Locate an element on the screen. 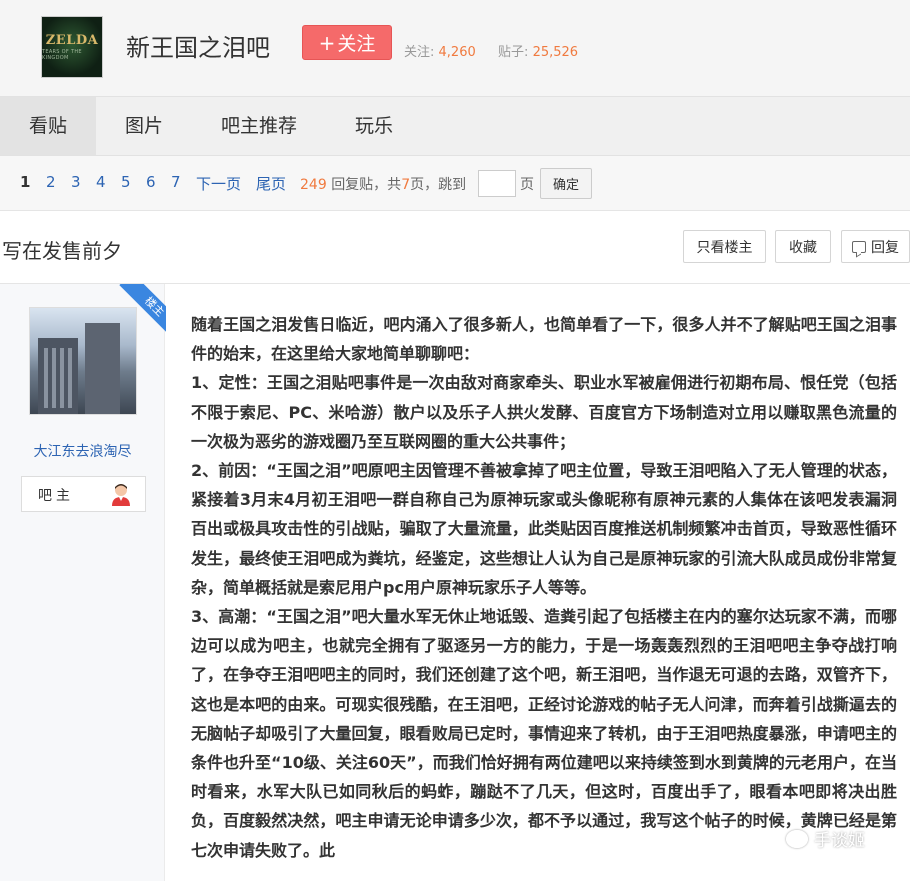 This screenshot has width=910, height=881. confirm-button: 确定 is located at coordinates (566, 183).